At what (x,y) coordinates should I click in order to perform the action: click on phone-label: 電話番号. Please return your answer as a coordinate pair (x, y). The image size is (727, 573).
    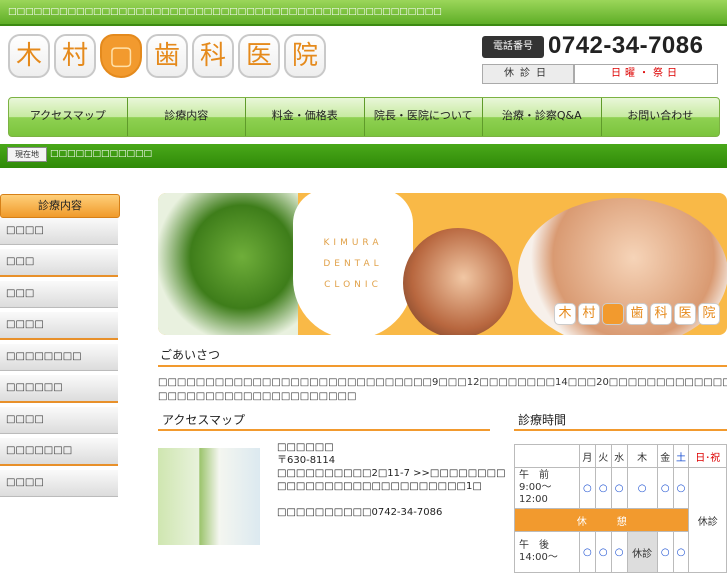
    Looking at the image, I should click on (513, 47).